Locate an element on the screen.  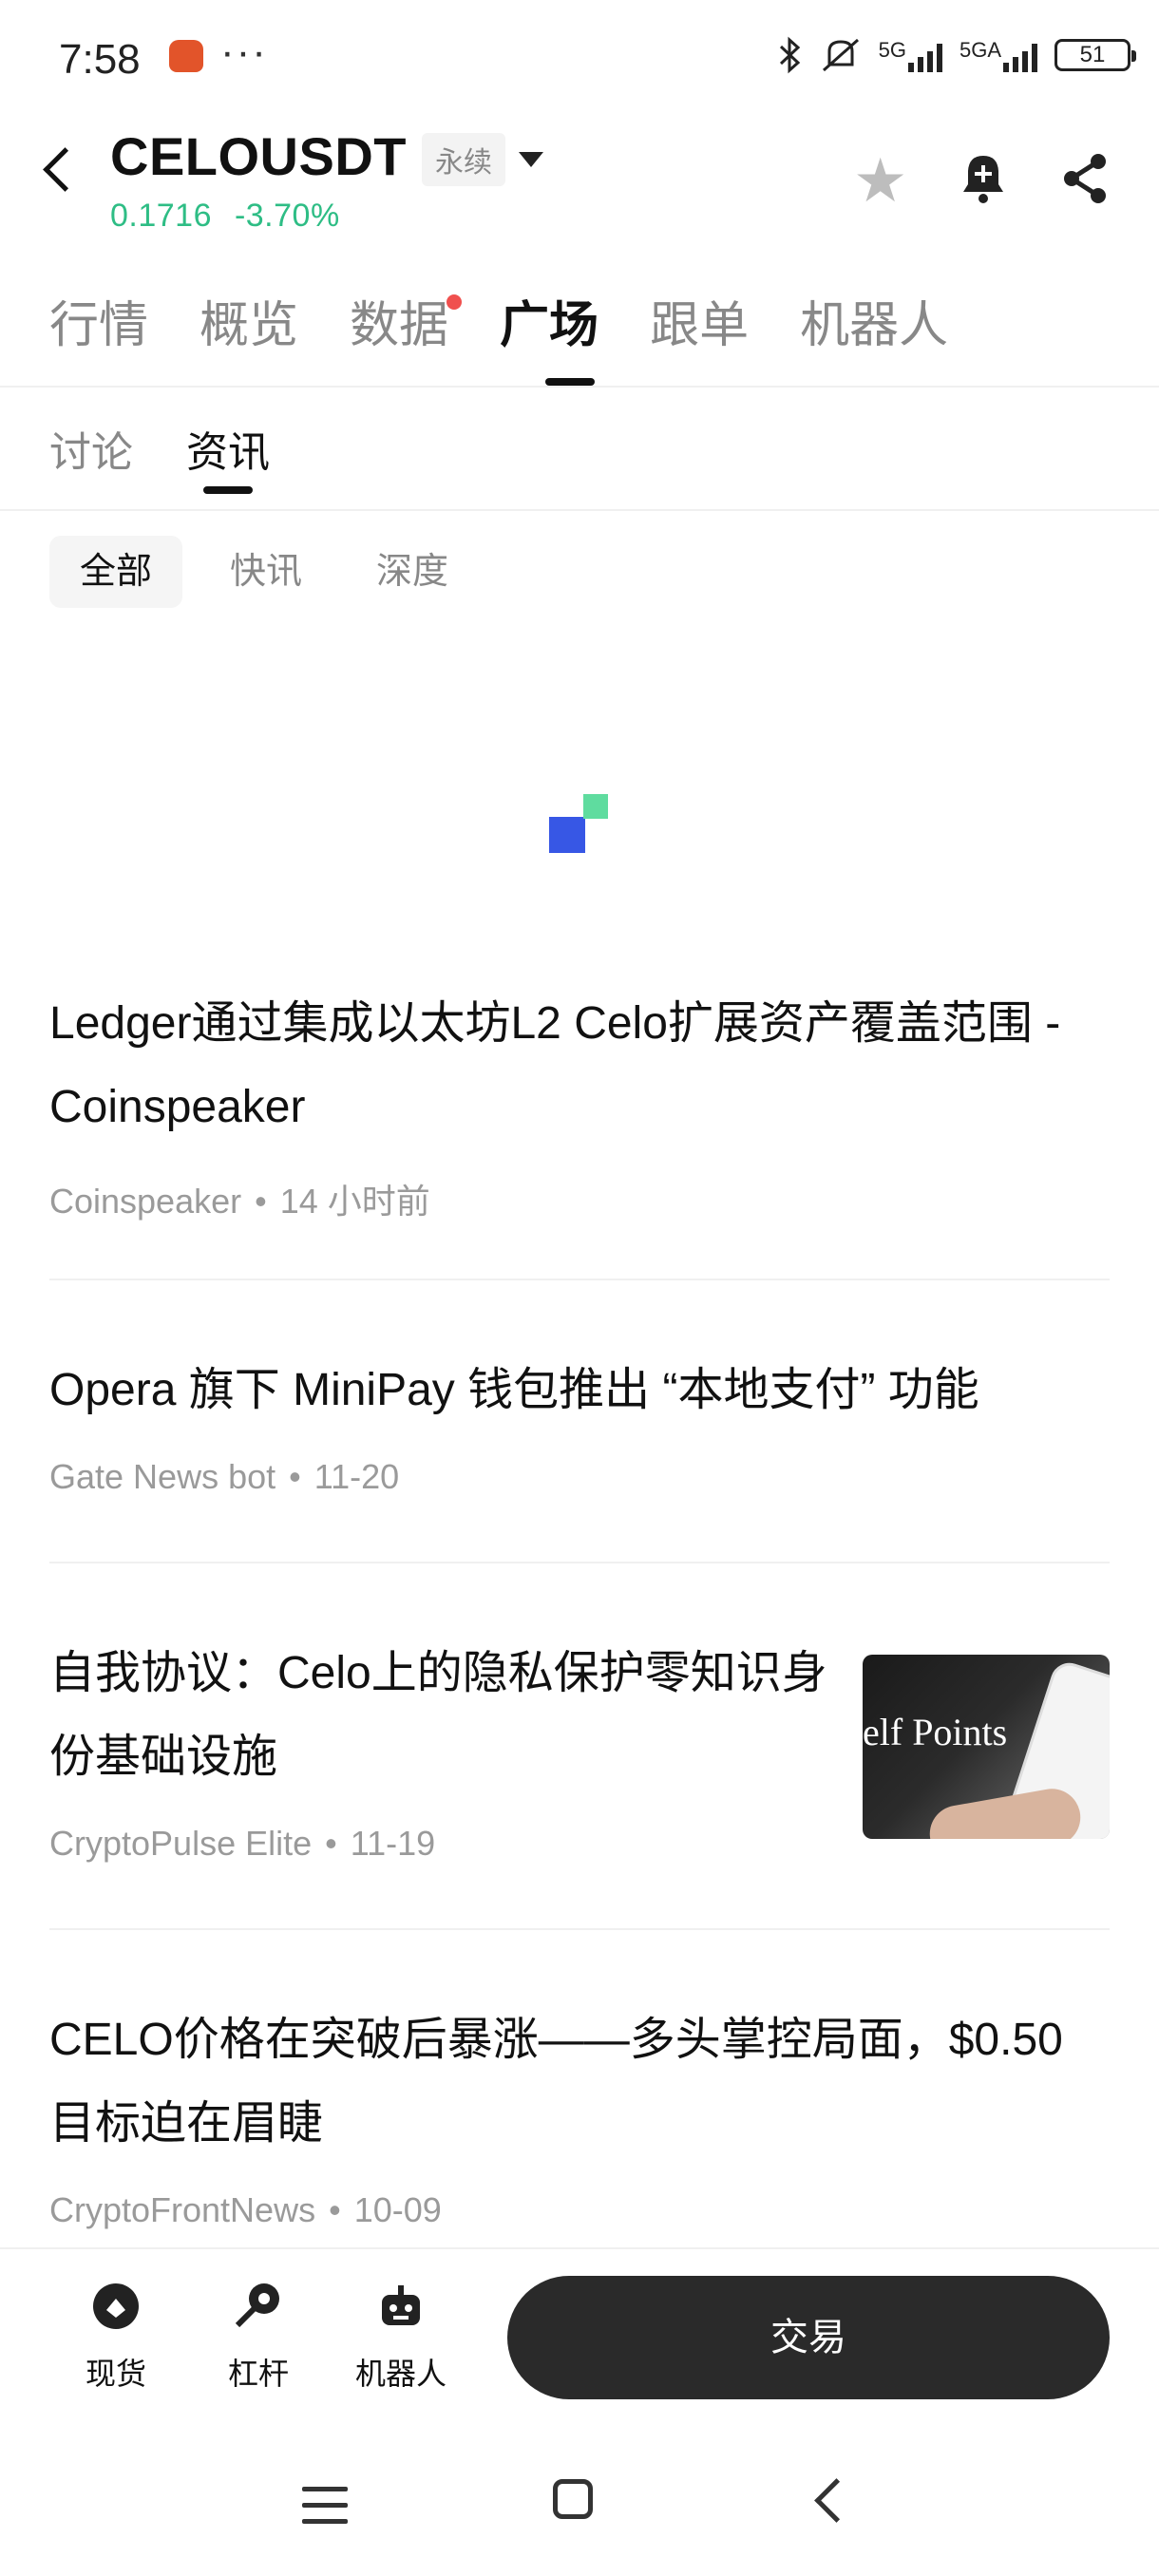
tab-overview: 概览 is located at coordinates (249, 320).